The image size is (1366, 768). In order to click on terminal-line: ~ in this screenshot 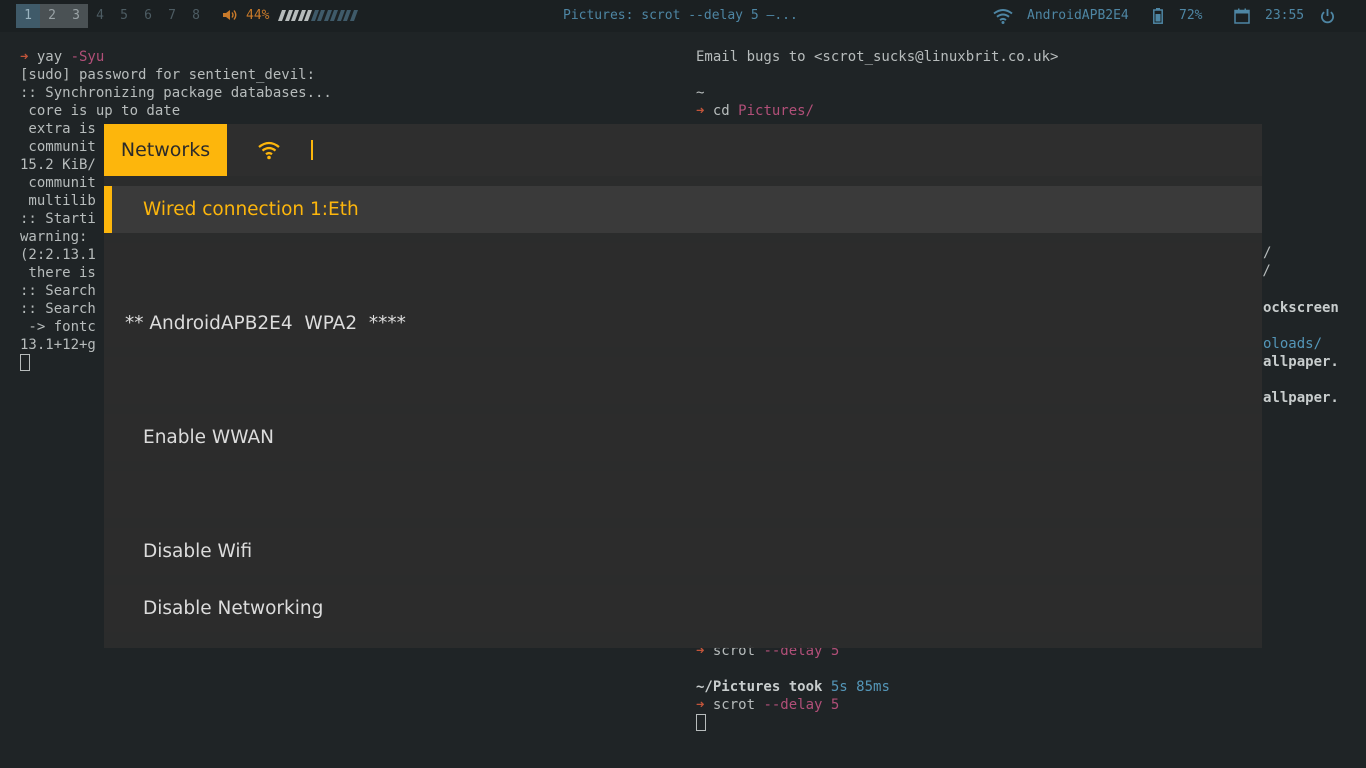, I will do `click(700, 93)`.